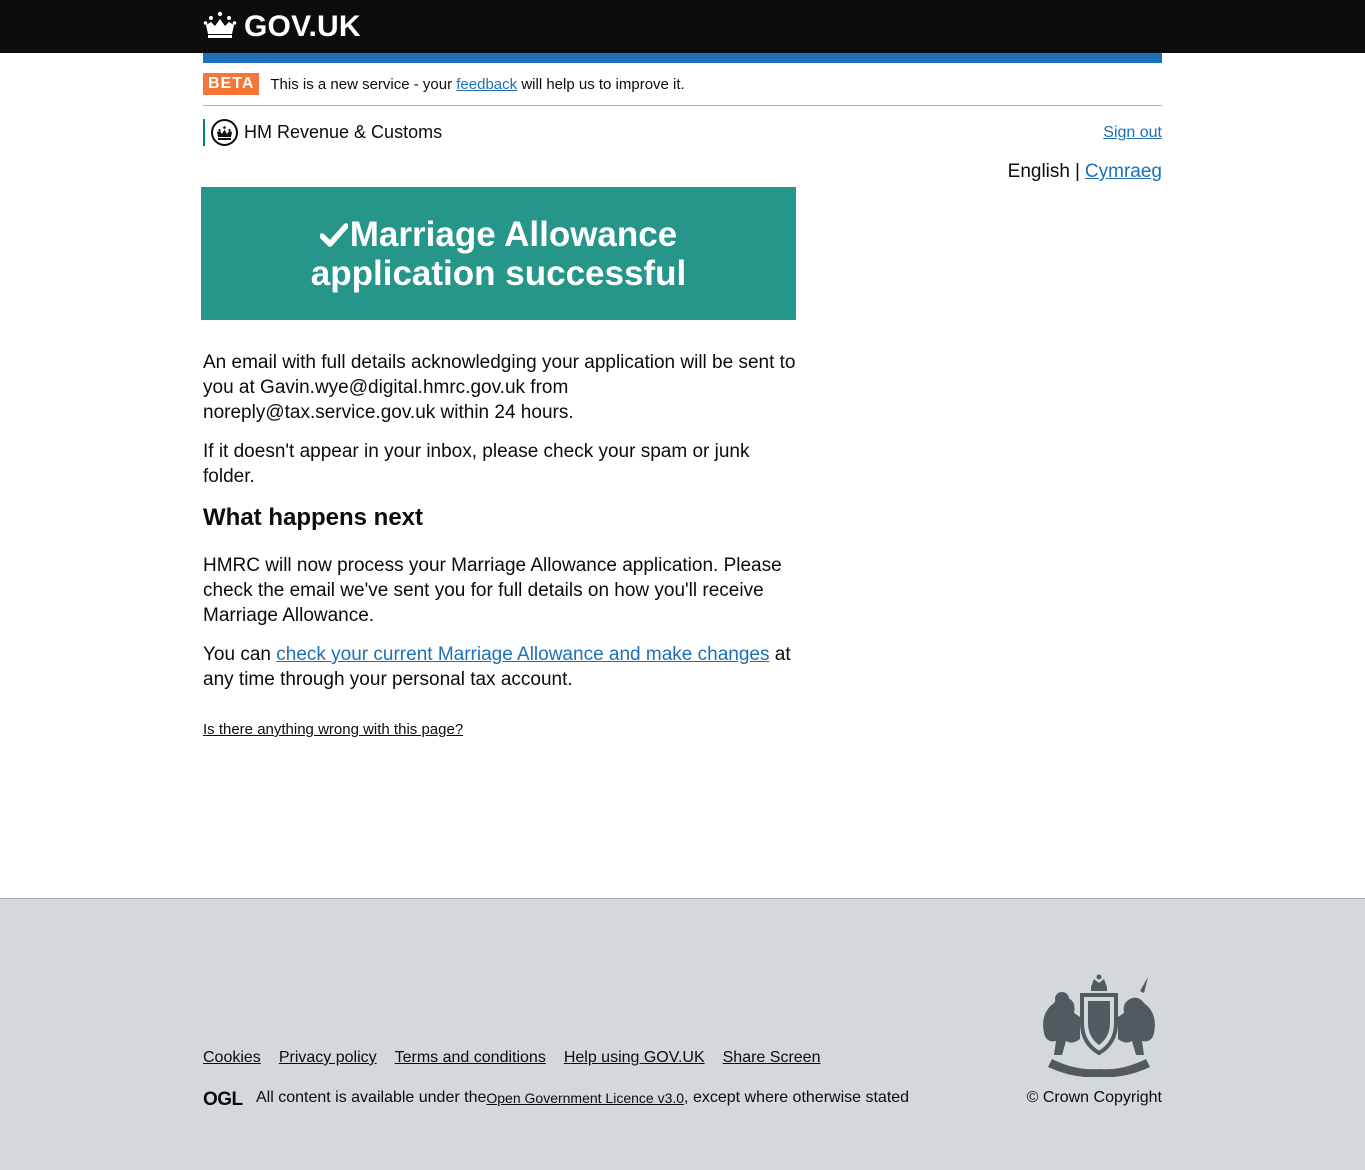 The height and width of the screenshot is (1170, 1365). What do you see at coordinates (585, 1098) in the screenshot?
I see `licence-link: Open Government Licence v3.0` at bounding box center [585, 1098].